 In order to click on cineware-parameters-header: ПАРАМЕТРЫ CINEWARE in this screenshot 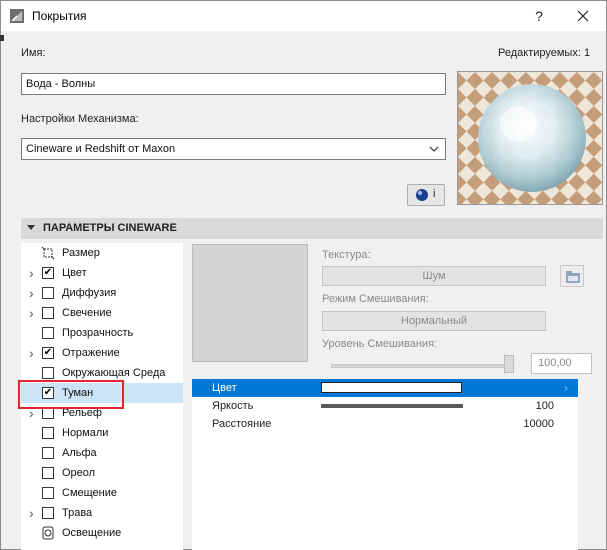, I will do `click(312, 228)`.